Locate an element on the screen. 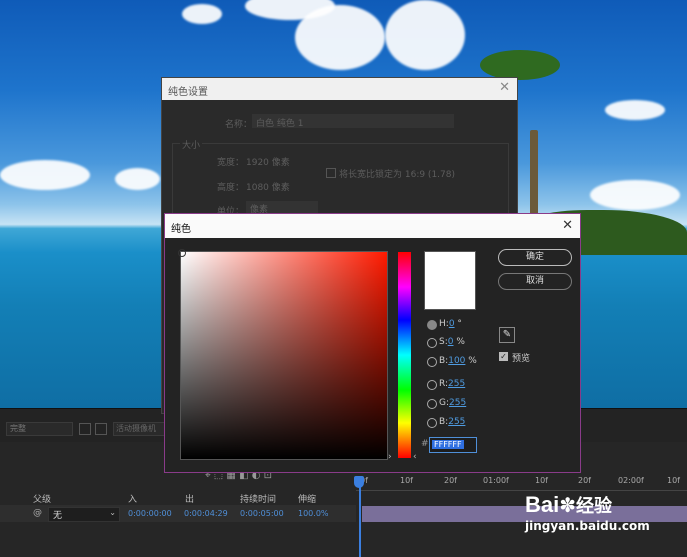  s-label: S: is located at coordinates (443, 342).